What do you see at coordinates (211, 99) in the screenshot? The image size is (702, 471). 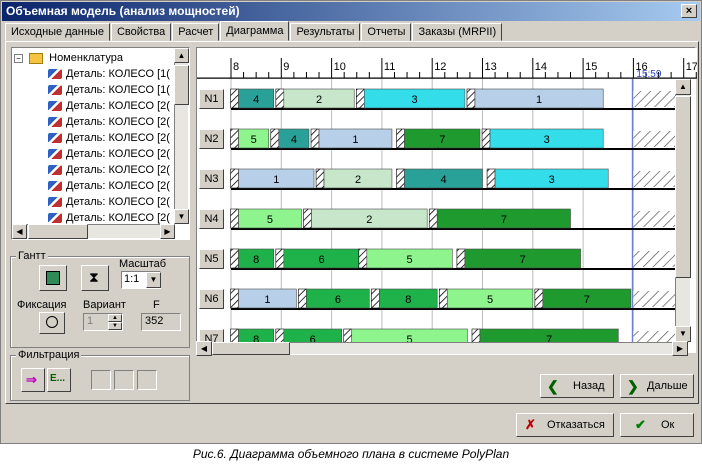 I see `resource-label: N1` at bounding box center [211, 99].